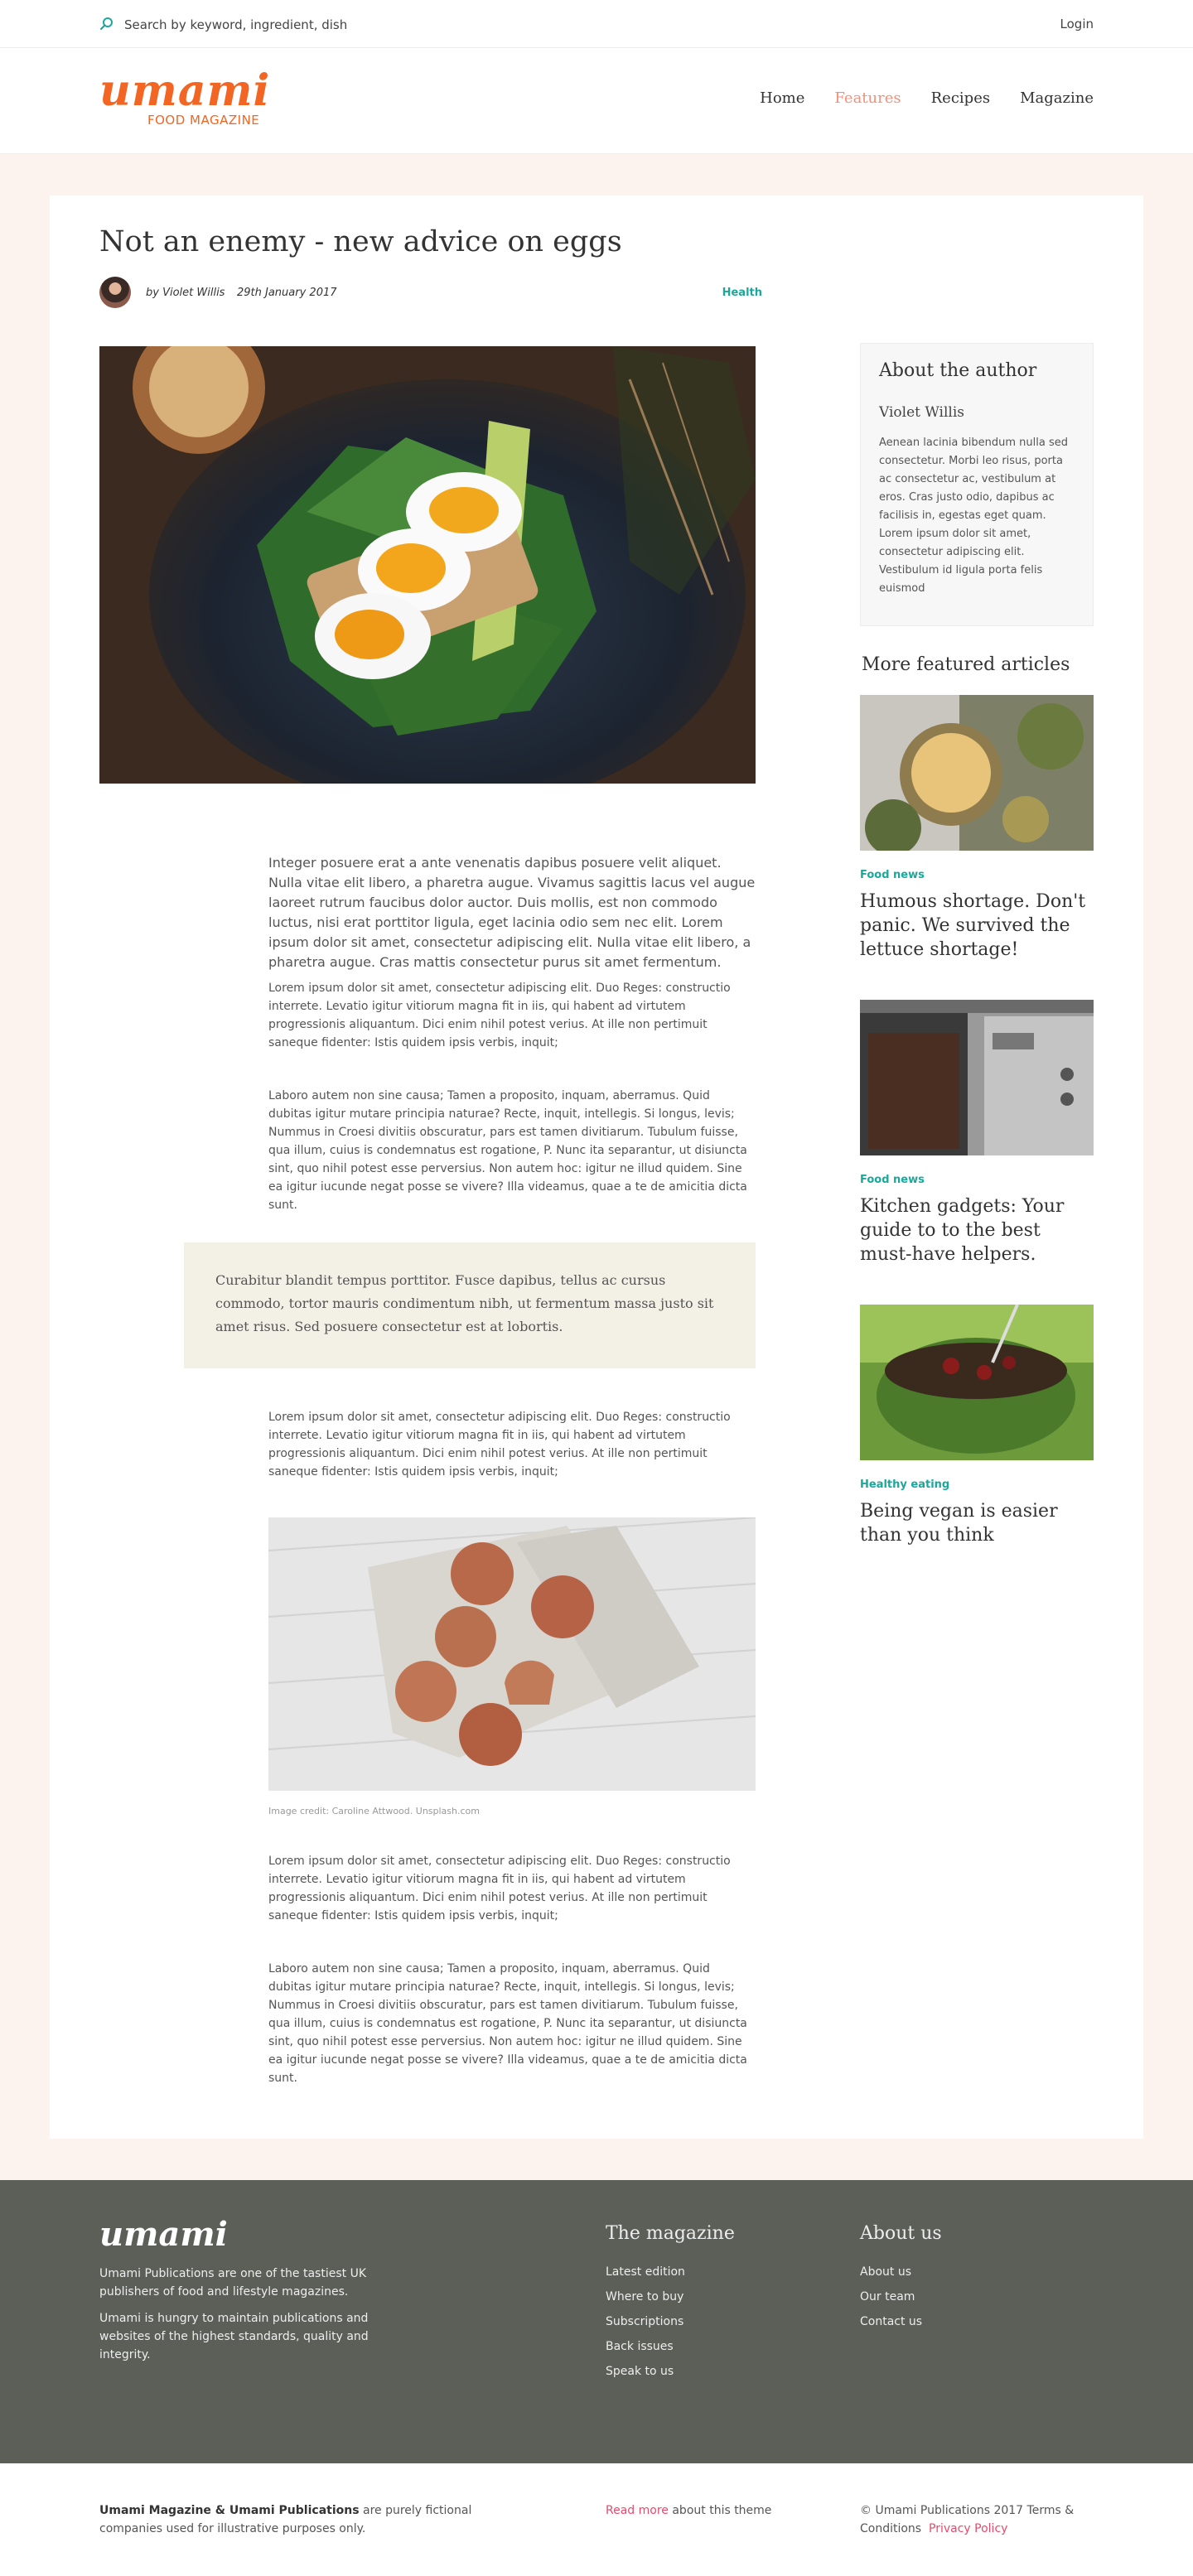 The image size is (1193, 2576). What do you see at coordinates (638, 2510) in the screenshot?
I see `read-more-link: Read more` at bounding box center [638, 2510].